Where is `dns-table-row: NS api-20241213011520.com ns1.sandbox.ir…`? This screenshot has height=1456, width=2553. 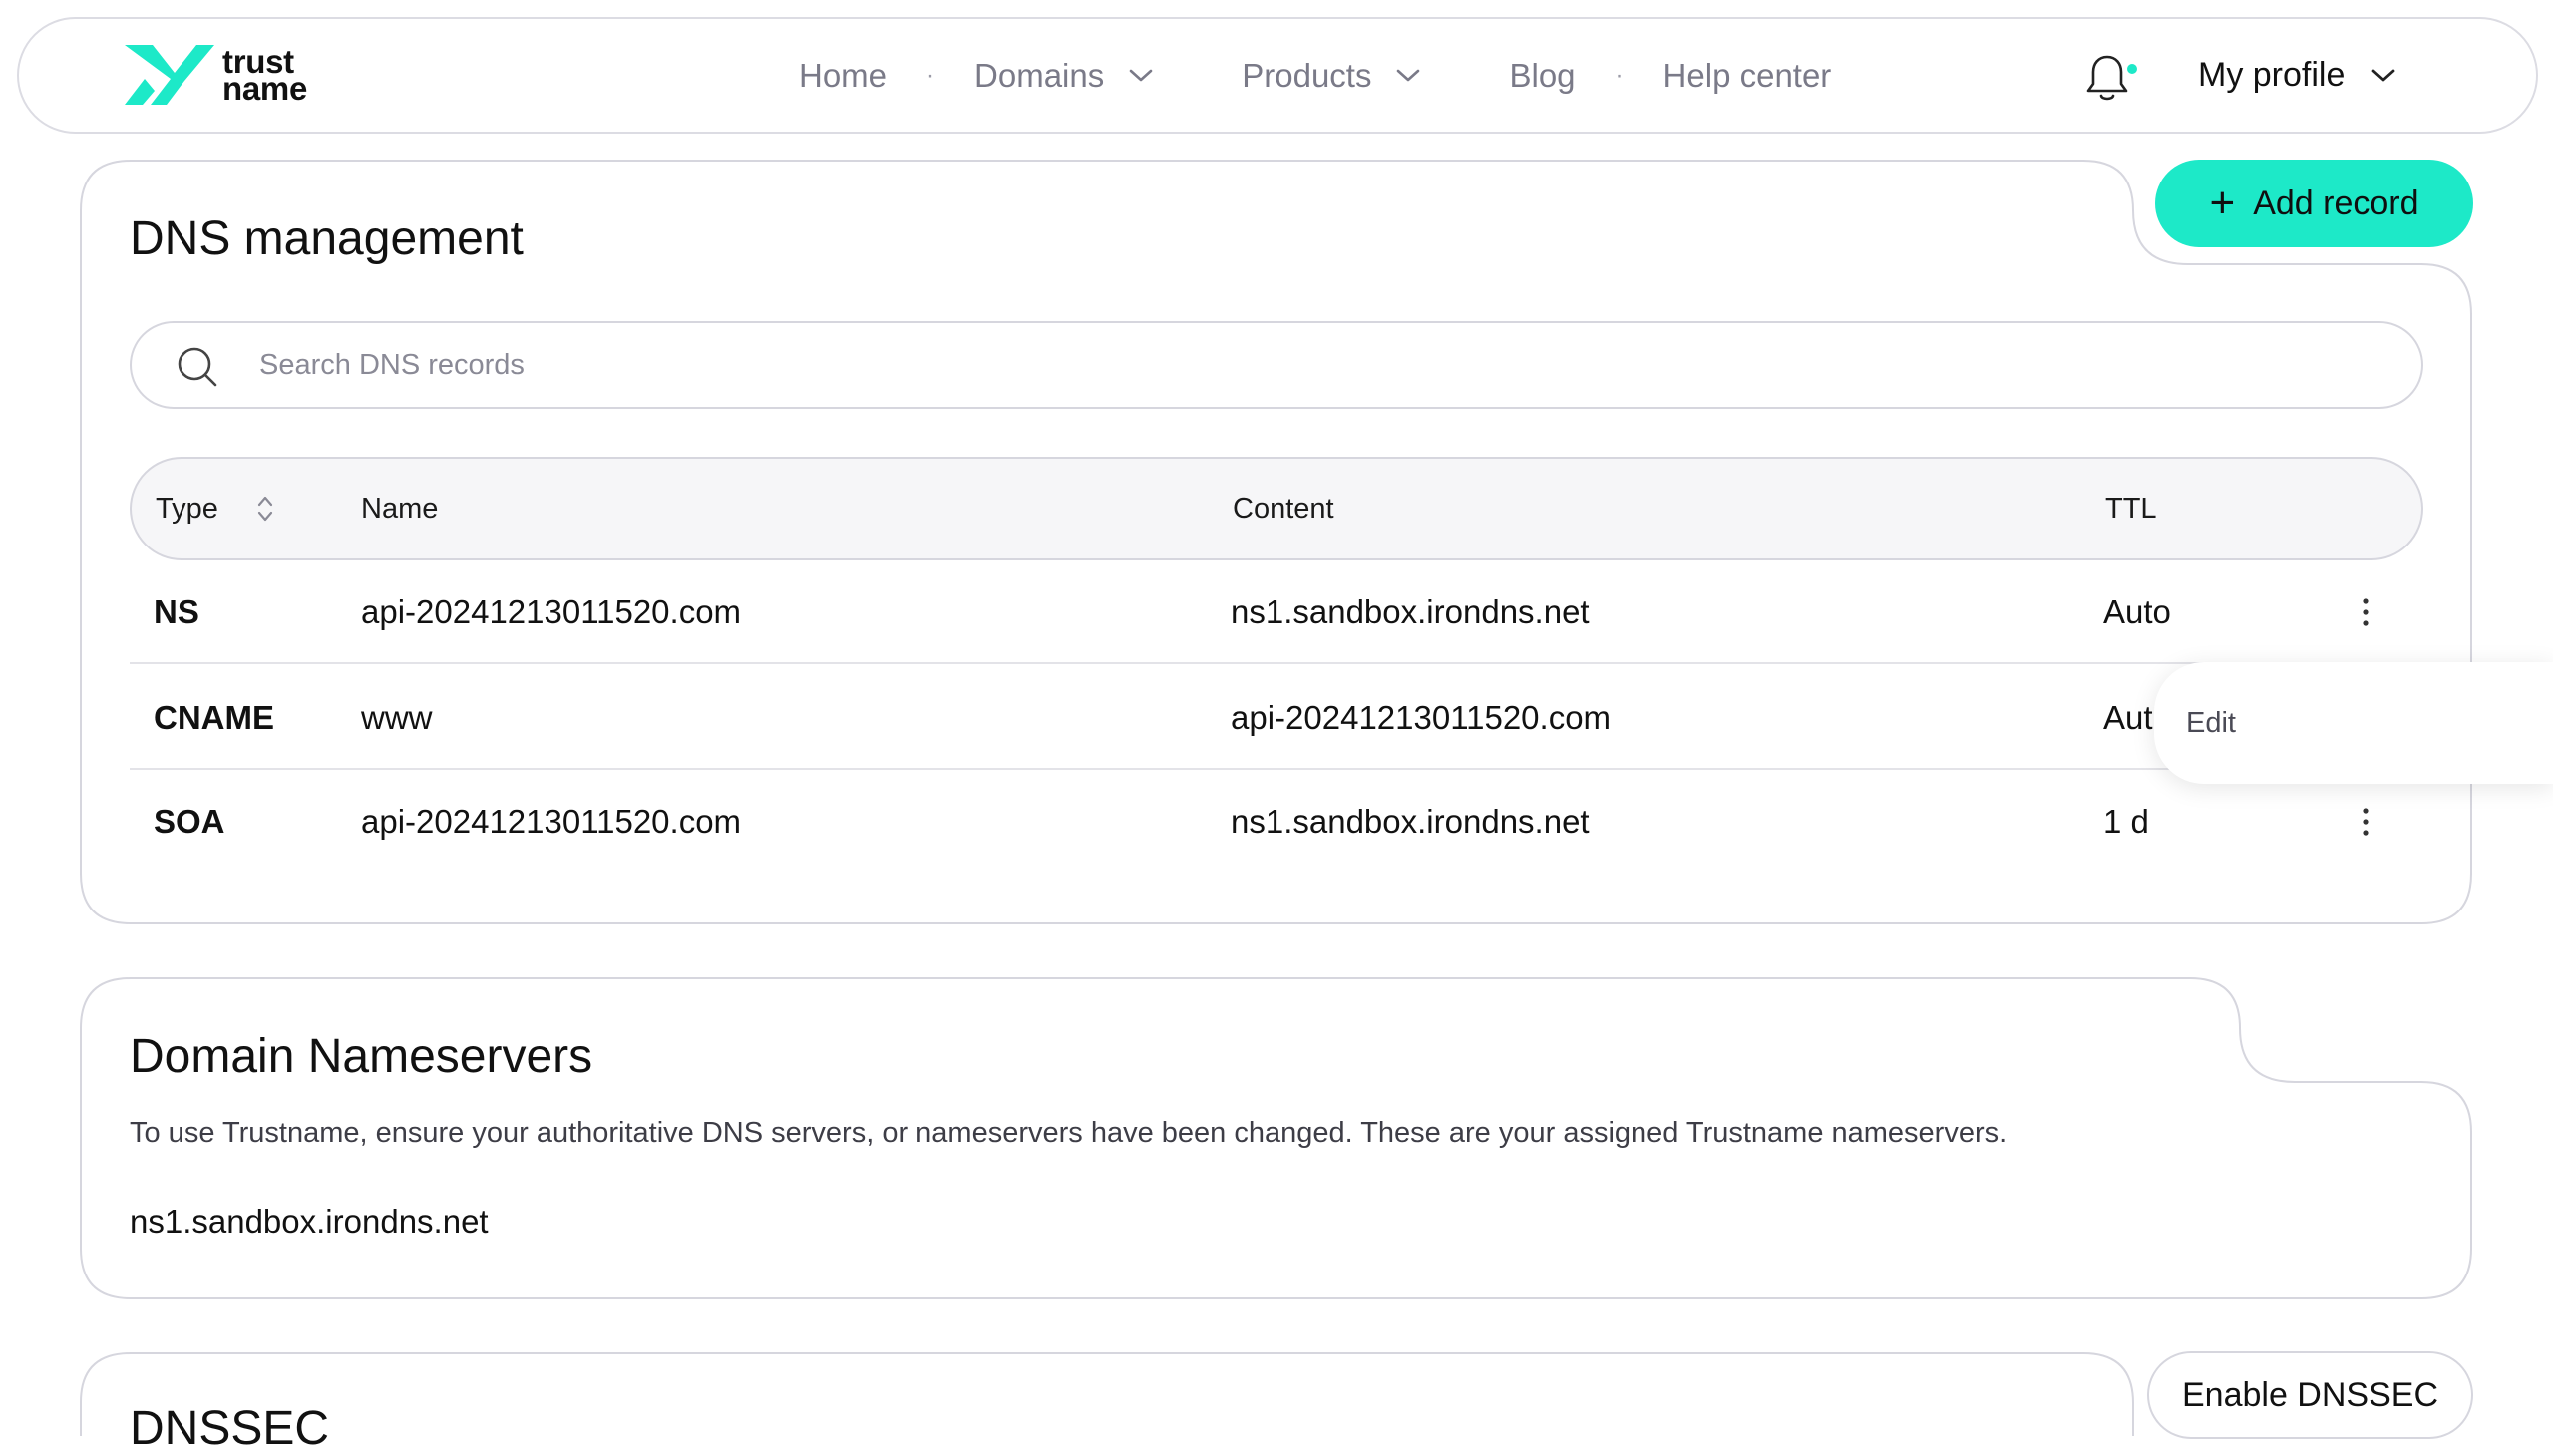
dns-table-row: NS api-20241213011520.com ns1.sandbox.ir… is located at coordinates (1276, 612).